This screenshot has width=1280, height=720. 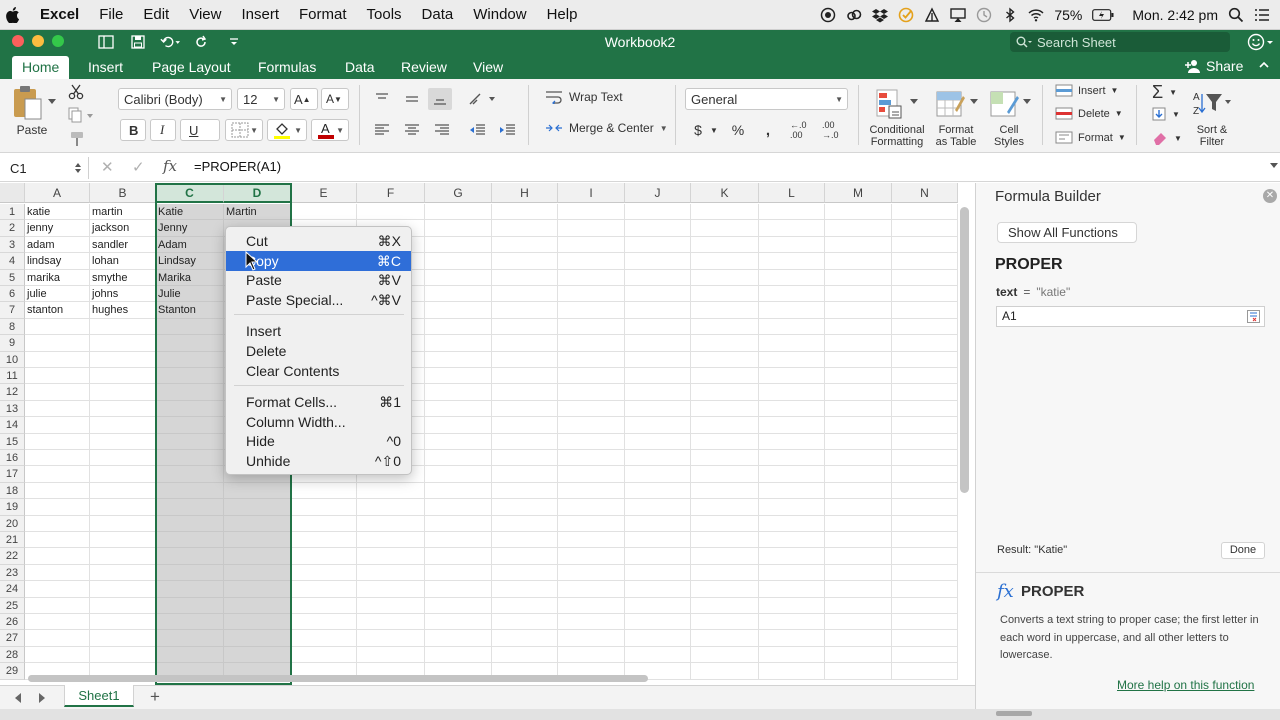 I want to click on cell-i21, so click(x=591, y=540).